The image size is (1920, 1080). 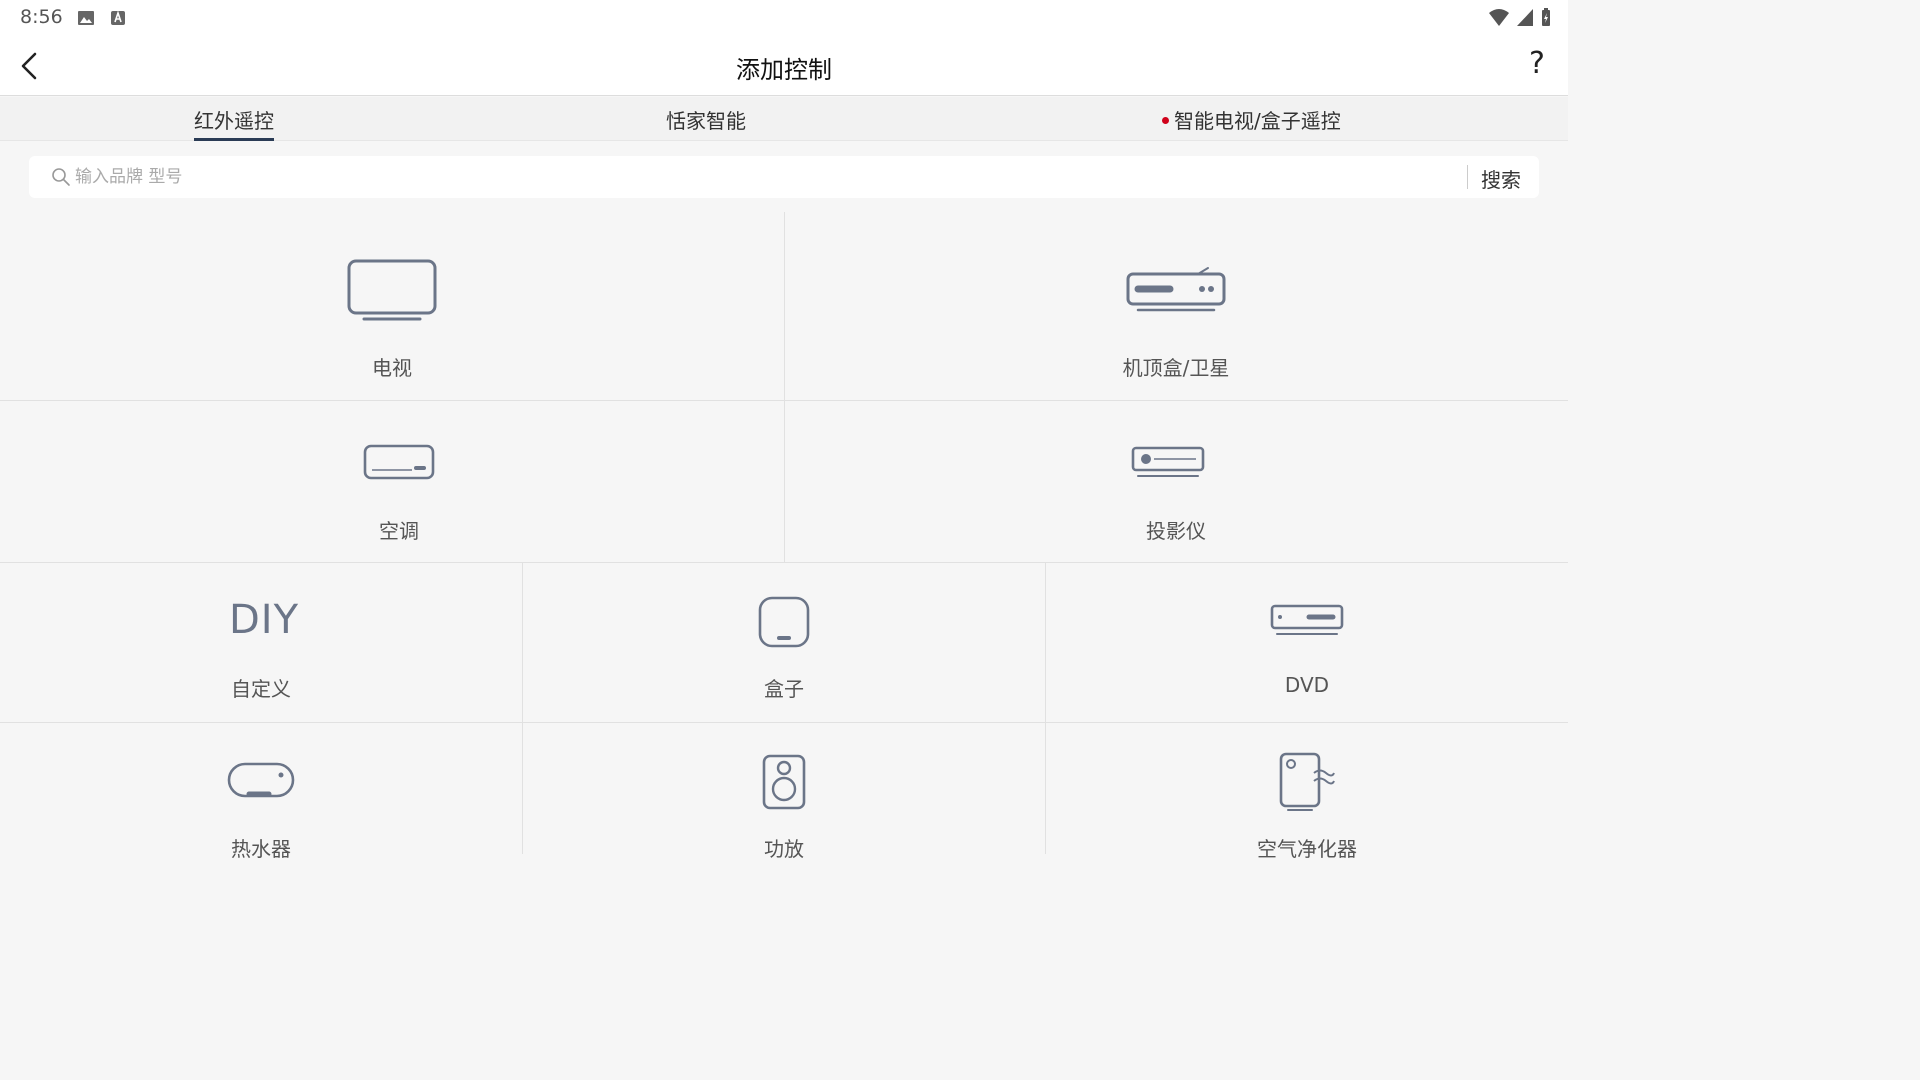 I want to click on title-bar: 添加控制 ?, so click(x=784, y=66).